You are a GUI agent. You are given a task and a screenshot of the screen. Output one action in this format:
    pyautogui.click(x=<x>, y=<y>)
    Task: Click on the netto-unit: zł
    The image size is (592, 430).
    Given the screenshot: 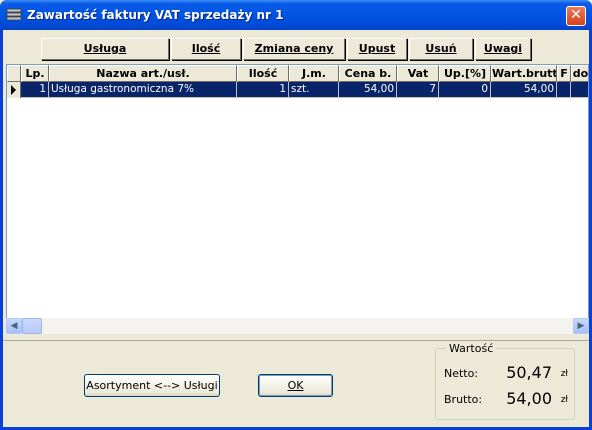 What is the action you would take?
    pyautogui.click(x=564, y=374)
    